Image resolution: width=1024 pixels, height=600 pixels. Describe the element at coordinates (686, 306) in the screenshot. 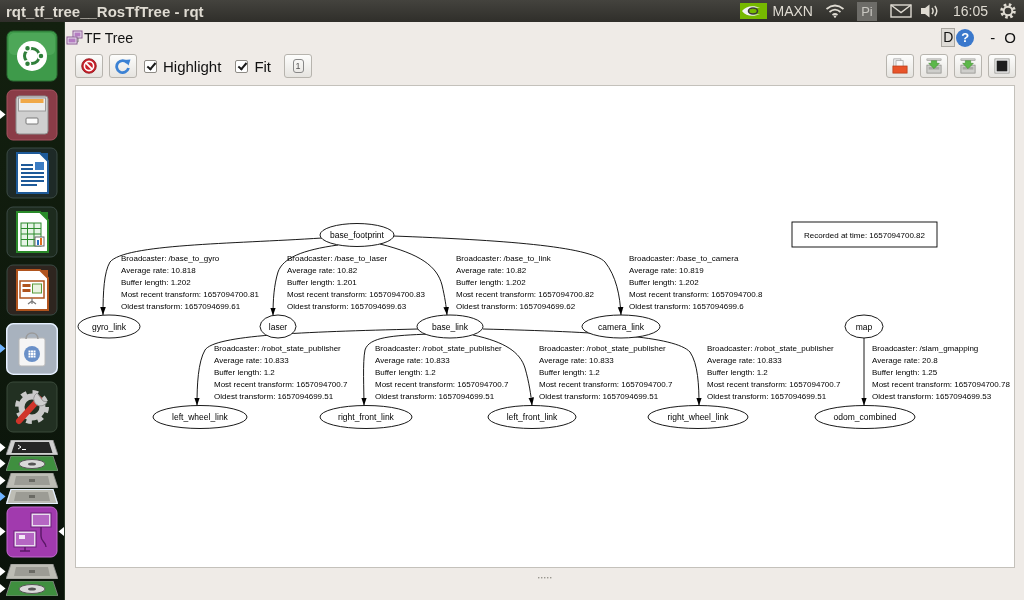

I see `oldest-transform-text: Oldest transform: 1657094699.6` at that location.